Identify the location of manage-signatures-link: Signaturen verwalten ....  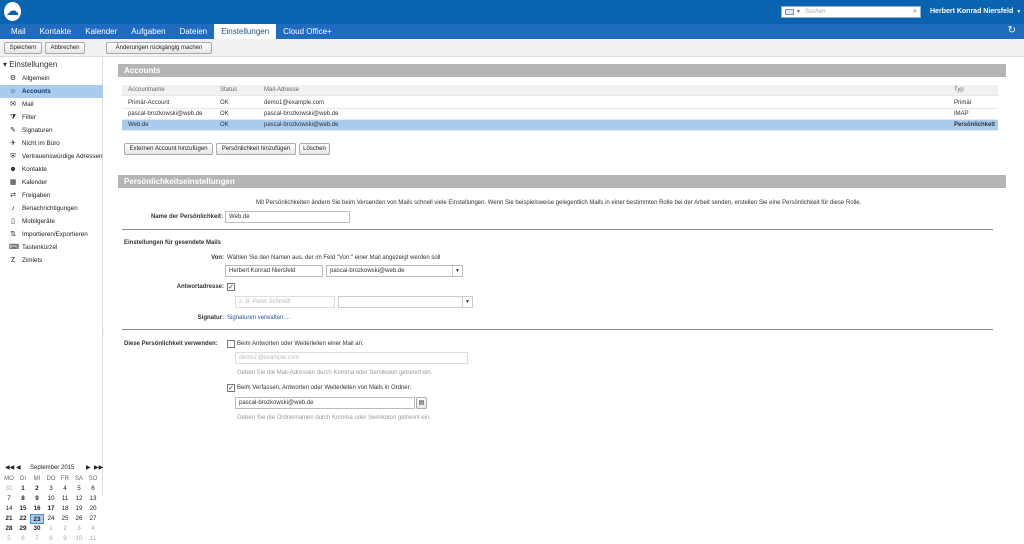
(258, 318).